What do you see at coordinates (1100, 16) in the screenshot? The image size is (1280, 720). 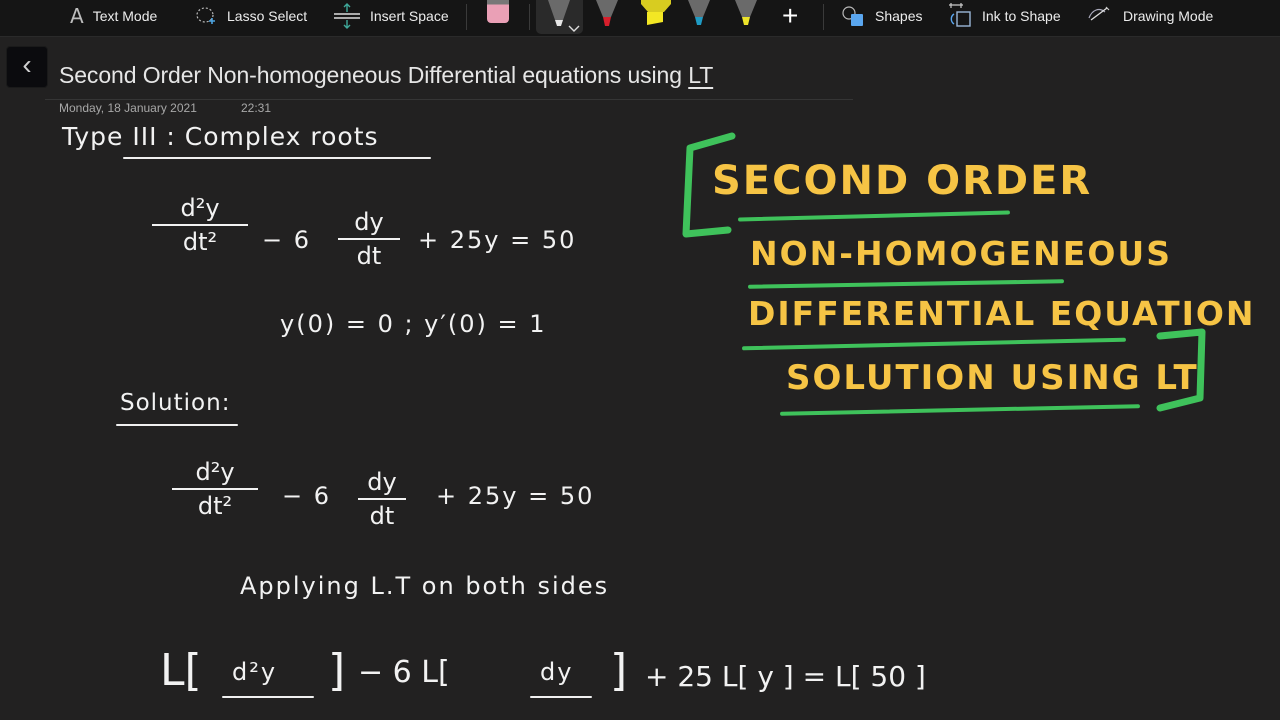 I see `drawing-mode-icon` at bounding box center [1100, 16].